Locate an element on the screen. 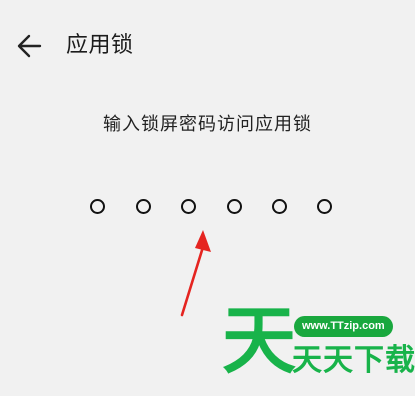 This screenshot has height=396, width=415. back-button is located at coordinates (30, 46).